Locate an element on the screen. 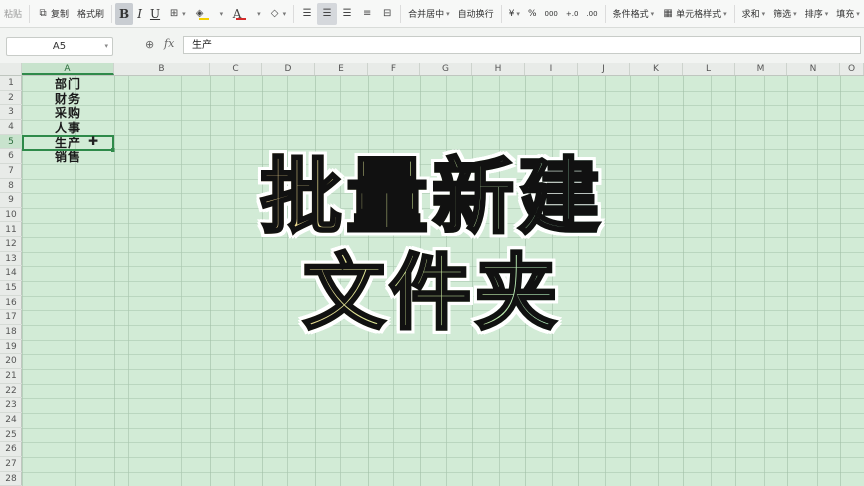 The height and width of the screenshot is (486, 864). column-header-c: C is located at coordinates (236, 69).